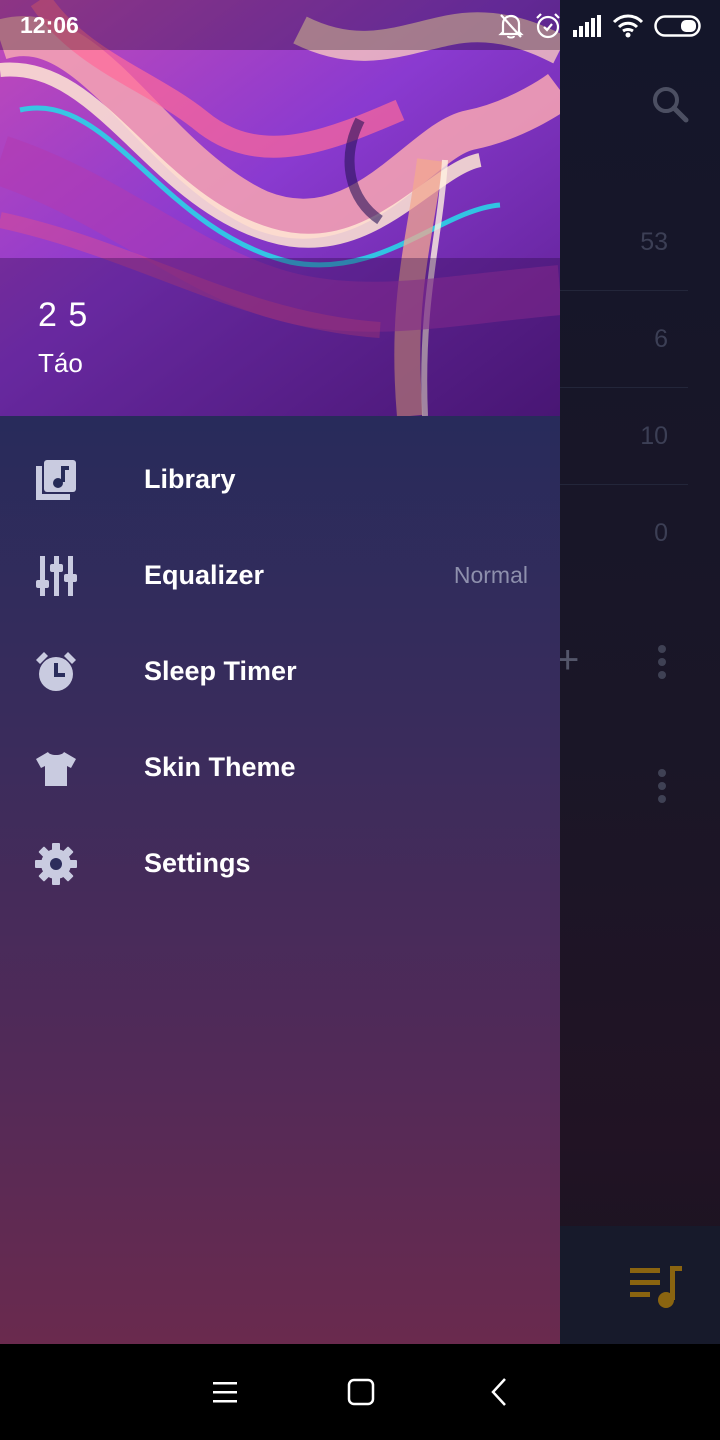 The image size is (720, 1440). What do you see at coordinates (587, 26) in the screenshot?
I see `signal-icon` at bounding box center [587, 26].